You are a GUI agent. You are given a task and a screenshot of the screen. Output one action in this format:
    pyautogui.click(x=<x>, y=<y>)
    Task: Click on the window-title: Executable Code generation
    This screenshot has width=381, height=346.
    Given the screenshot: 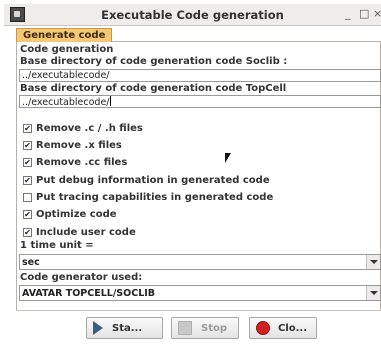 What is the action you would take?
    pyautogui.click(x=192, y=15)
    